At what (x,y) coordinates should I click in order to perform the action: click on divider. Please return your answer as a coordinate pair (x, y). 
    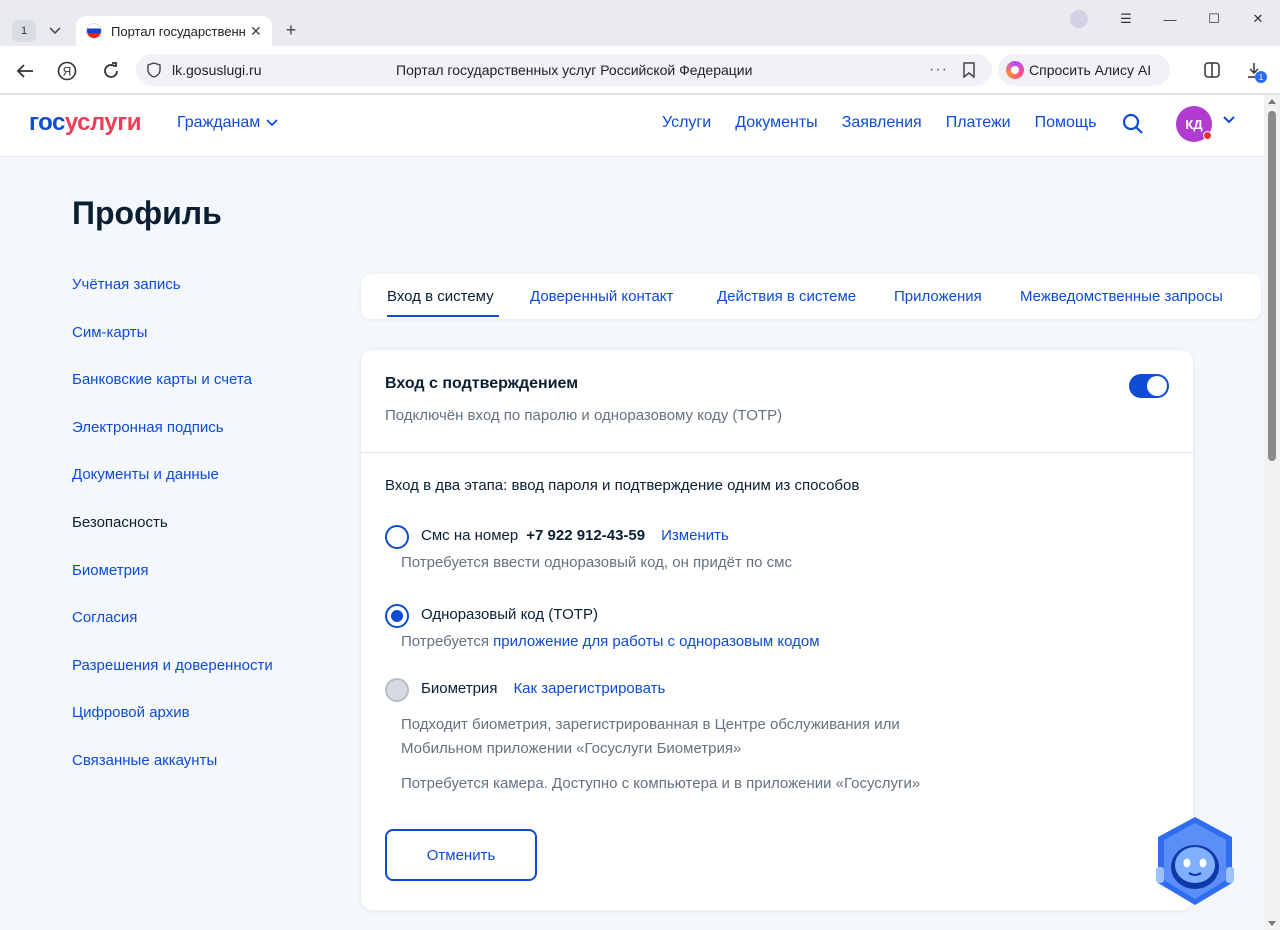
    Looking at the image, I should click on (777, 452).